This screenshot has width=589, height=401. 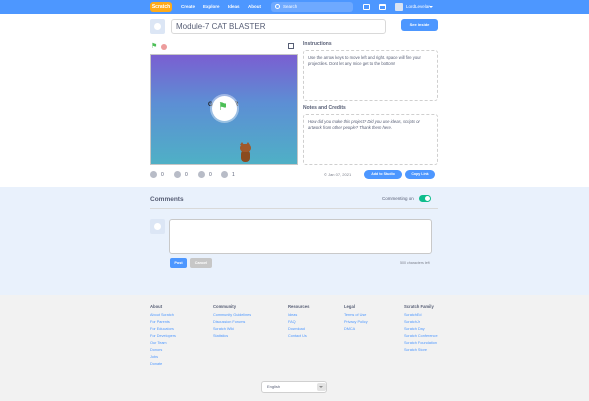 What do you see at coordinates (421, 336) in the screenshot?
I see `footer-link: Scratch Conference` at bounding box center [421, 336].